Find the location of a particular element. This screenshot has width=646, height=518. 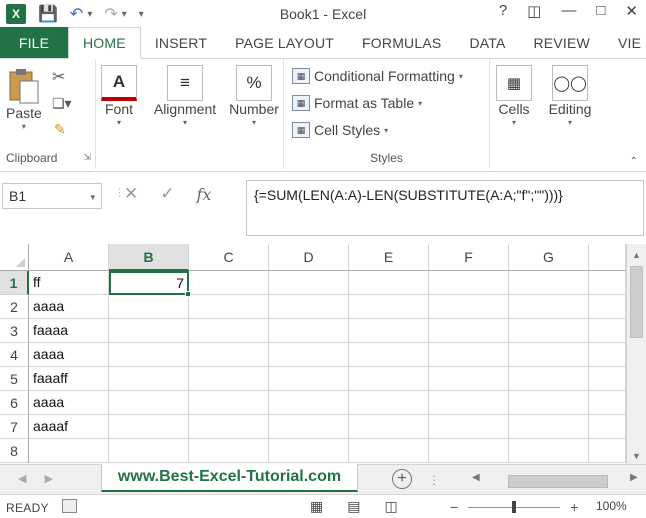

cell-d3 is located at coordinates (309, 331).